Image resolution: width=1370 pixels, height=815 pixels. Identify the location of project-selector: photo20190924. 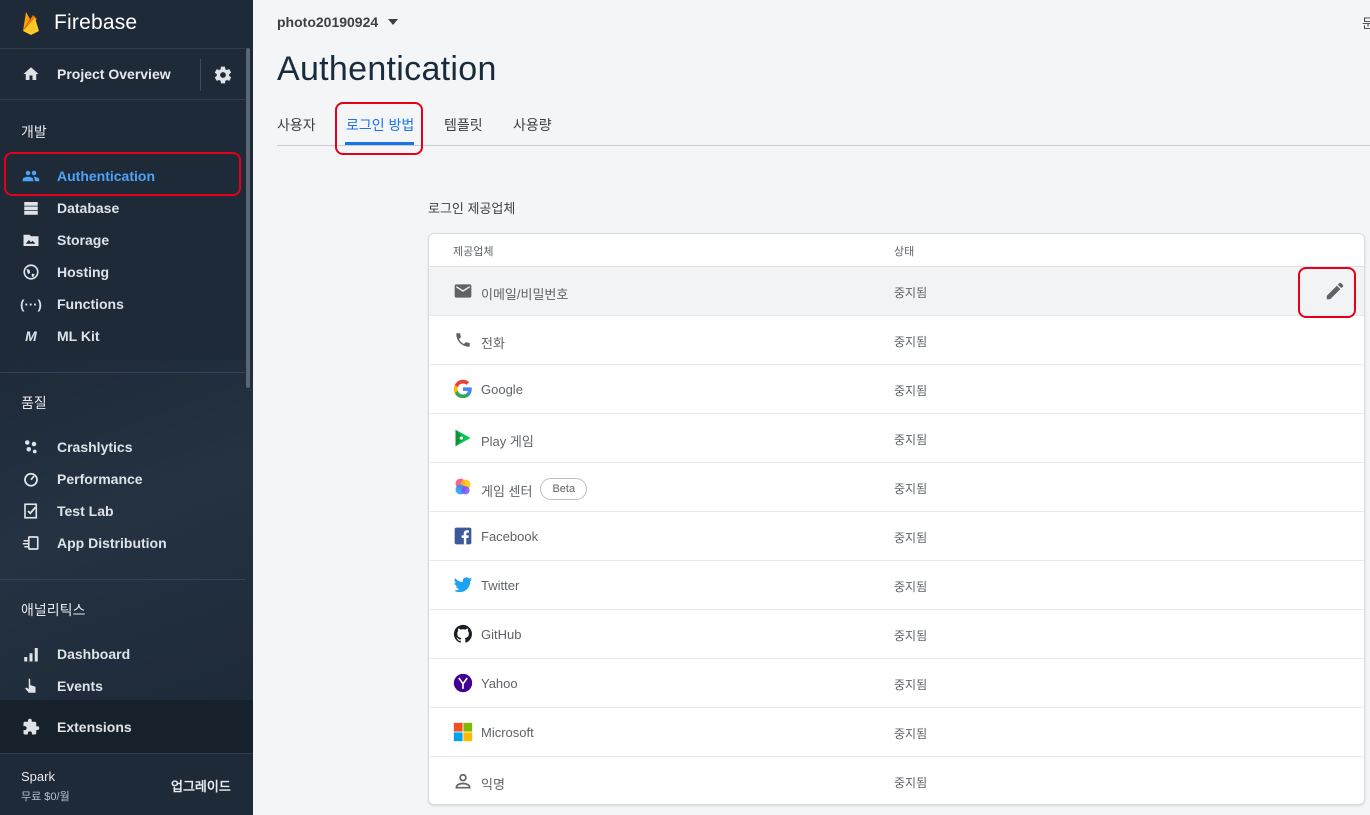
(338, 22).